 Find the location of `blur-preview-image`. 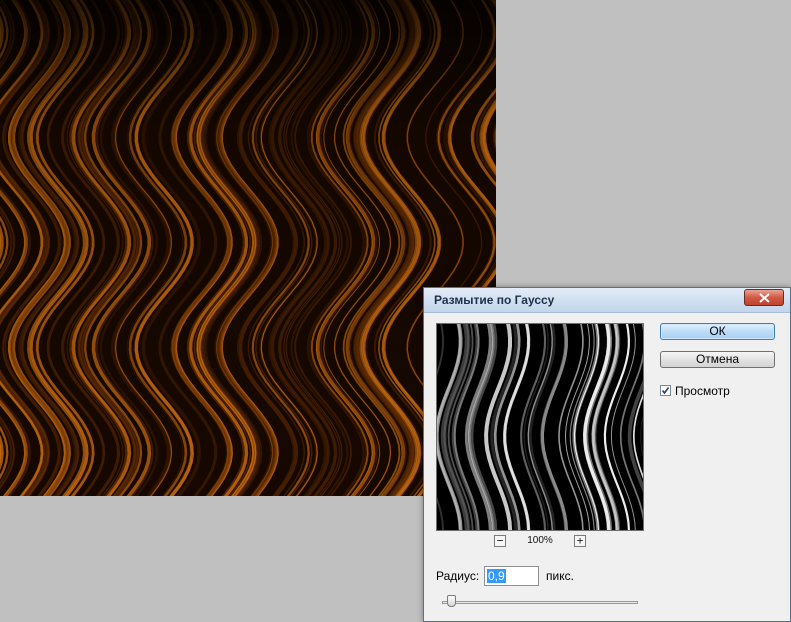

blur-preview-image is located at coordinates (540, 427).